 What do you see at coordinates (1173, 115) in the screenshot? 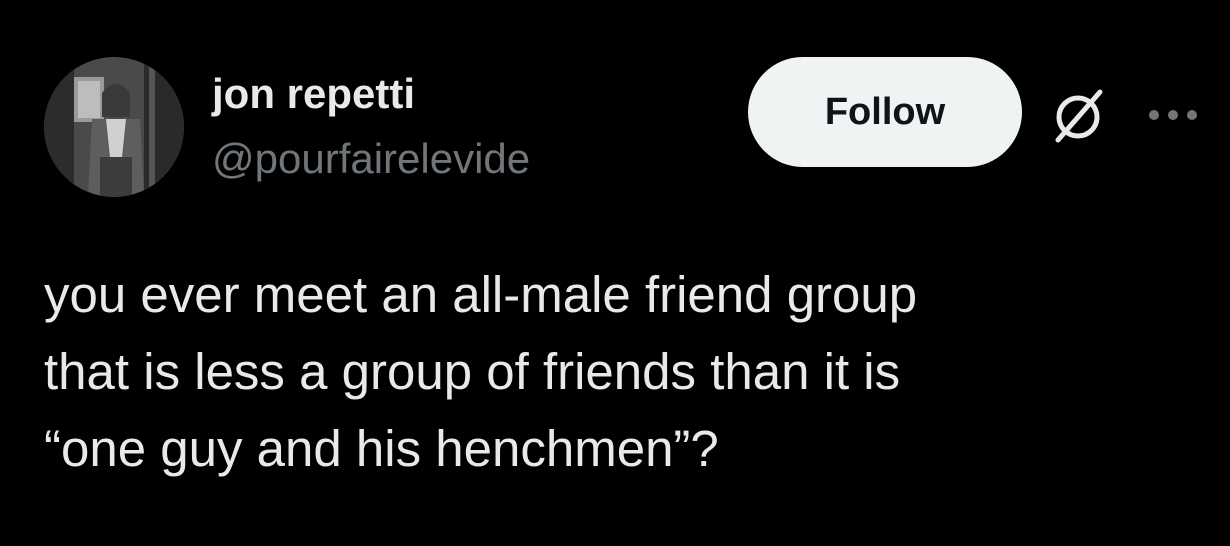
I see `more-icon` at bounding box center [1173, 115].